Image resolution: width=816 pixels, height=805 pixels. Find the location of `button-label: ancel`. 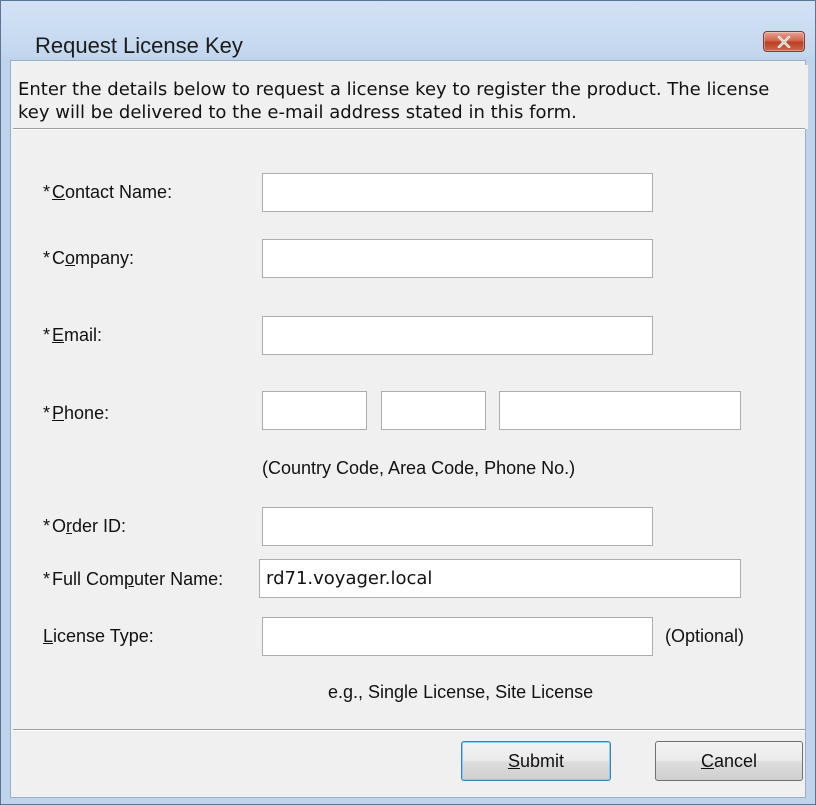

button-label: ancel is located at coordinates (735, 760).